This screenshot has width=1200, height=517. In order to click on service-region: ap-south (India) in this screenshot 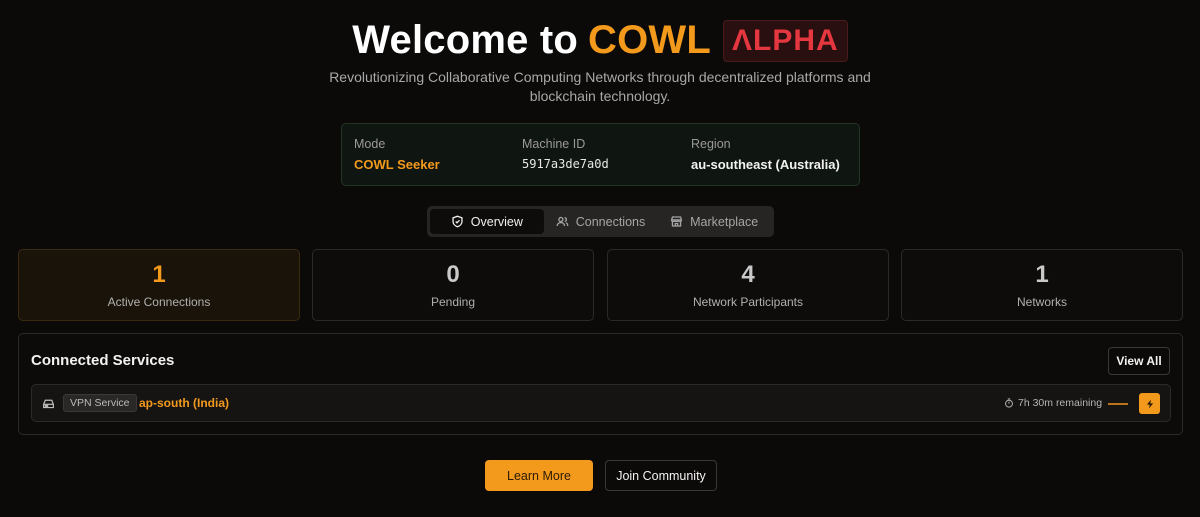, I will do `click(184, 403)`.